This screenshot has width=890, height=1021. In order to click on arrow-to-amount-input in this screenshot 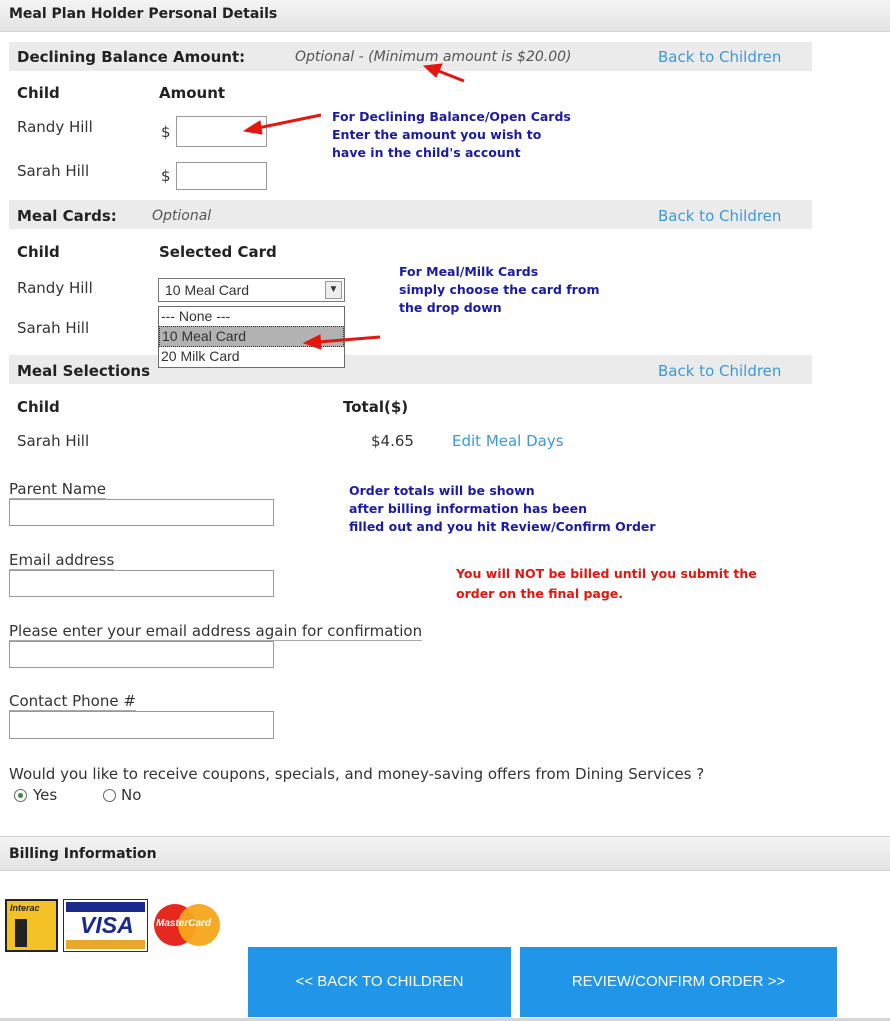, I will do `click(282, 124)`.